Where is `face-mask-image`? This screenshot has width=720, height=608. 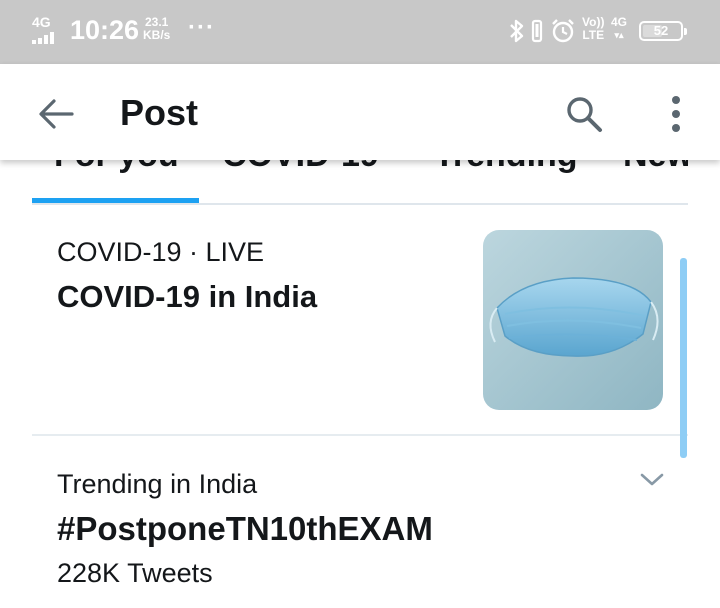 face-mask-image is located at coordinates (573, 320).